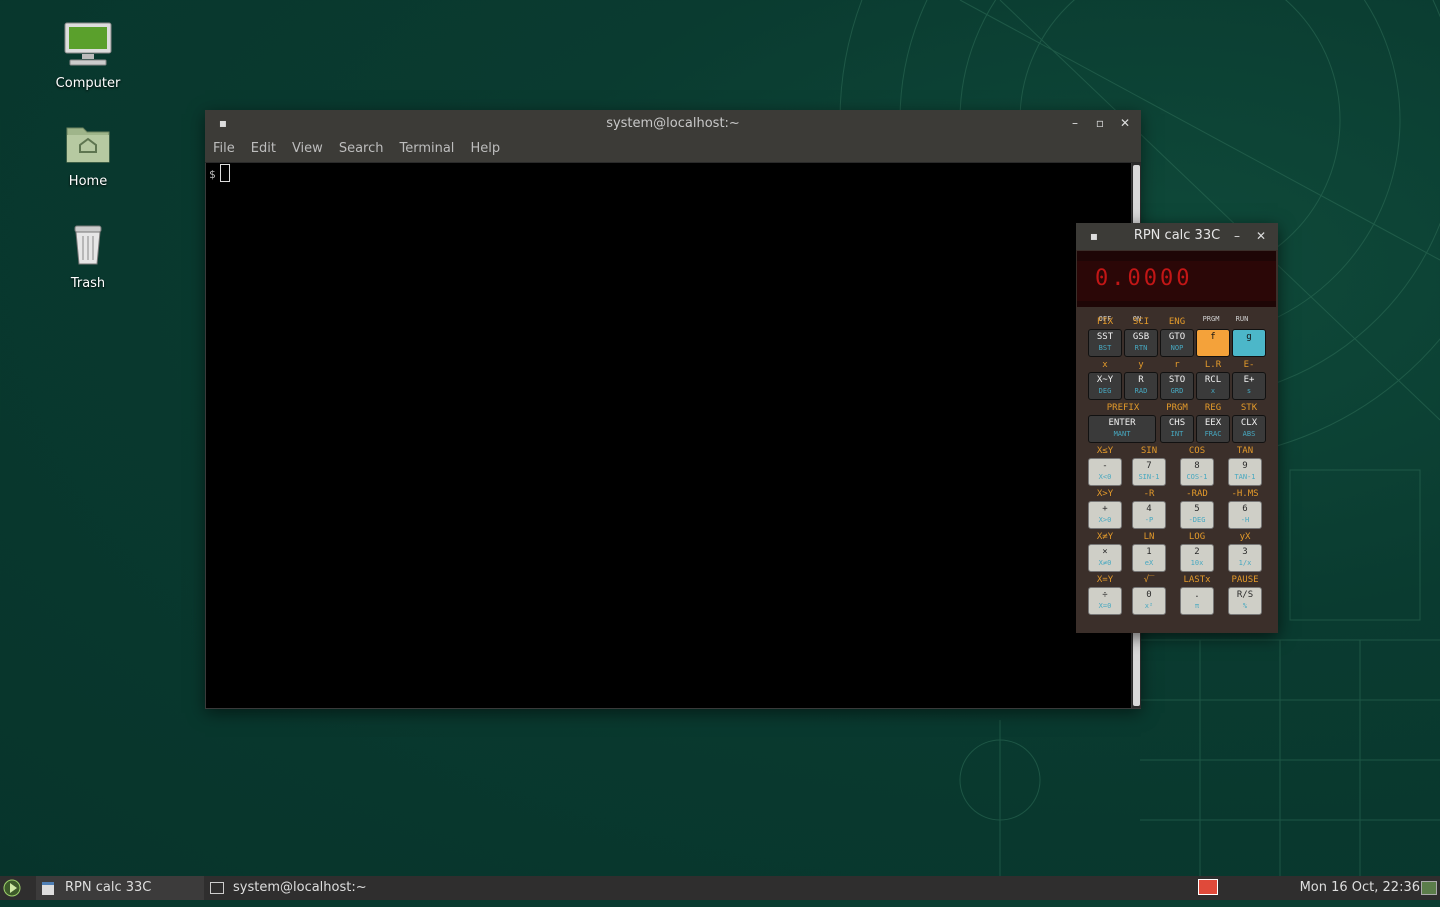 This screenshot has height=907, width=1440. I want to click on calculator-titlebar: ▪ RPN calc 33C – ✕, so click(1177, 236).